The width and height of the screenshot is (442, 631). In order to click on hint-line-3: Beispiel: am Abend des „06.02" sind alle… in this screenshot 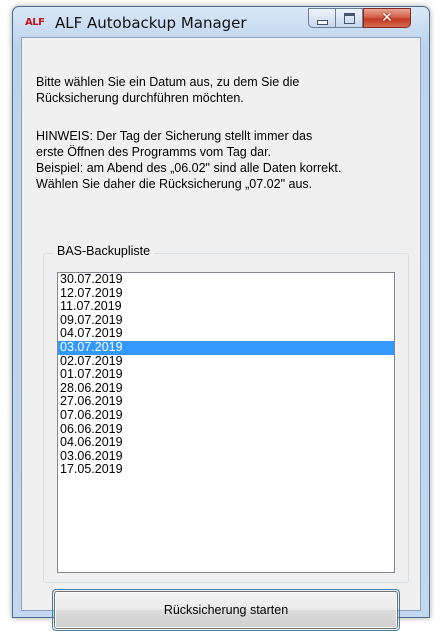, I will do `click(189, 168)`.